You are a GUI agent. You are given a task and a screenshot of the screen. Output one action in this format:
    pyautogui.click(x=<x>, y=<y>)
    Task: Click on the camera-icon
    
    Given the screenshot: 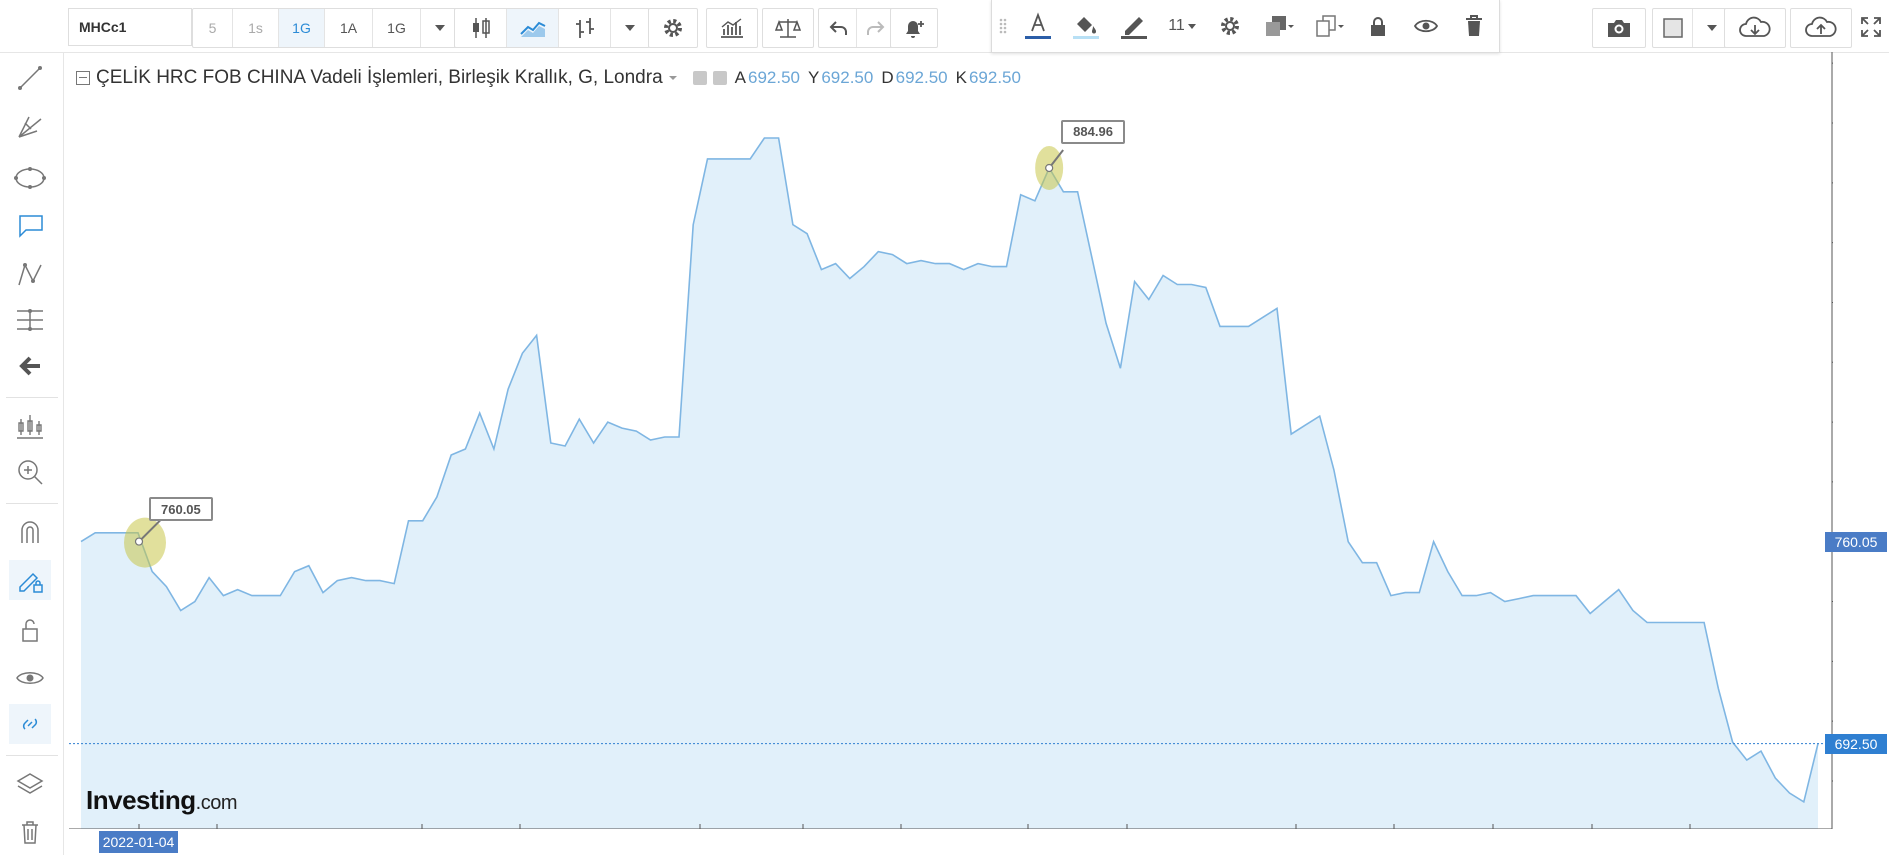 What is the action you would take?
    pyautogui.click(x=1619, y=28)
    